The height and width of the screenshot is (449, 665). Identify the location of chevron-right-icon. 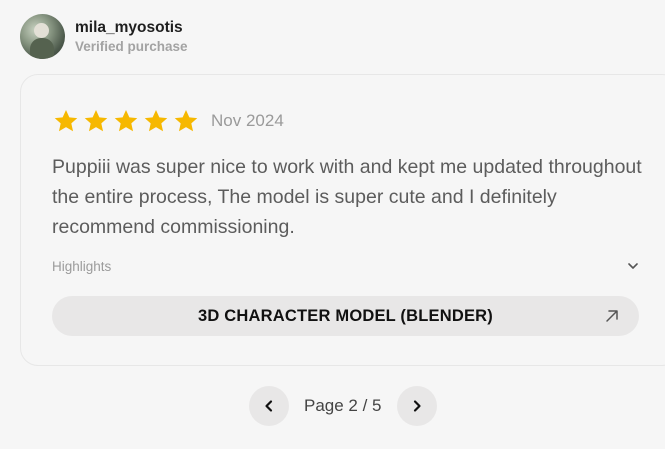
(417, 406).